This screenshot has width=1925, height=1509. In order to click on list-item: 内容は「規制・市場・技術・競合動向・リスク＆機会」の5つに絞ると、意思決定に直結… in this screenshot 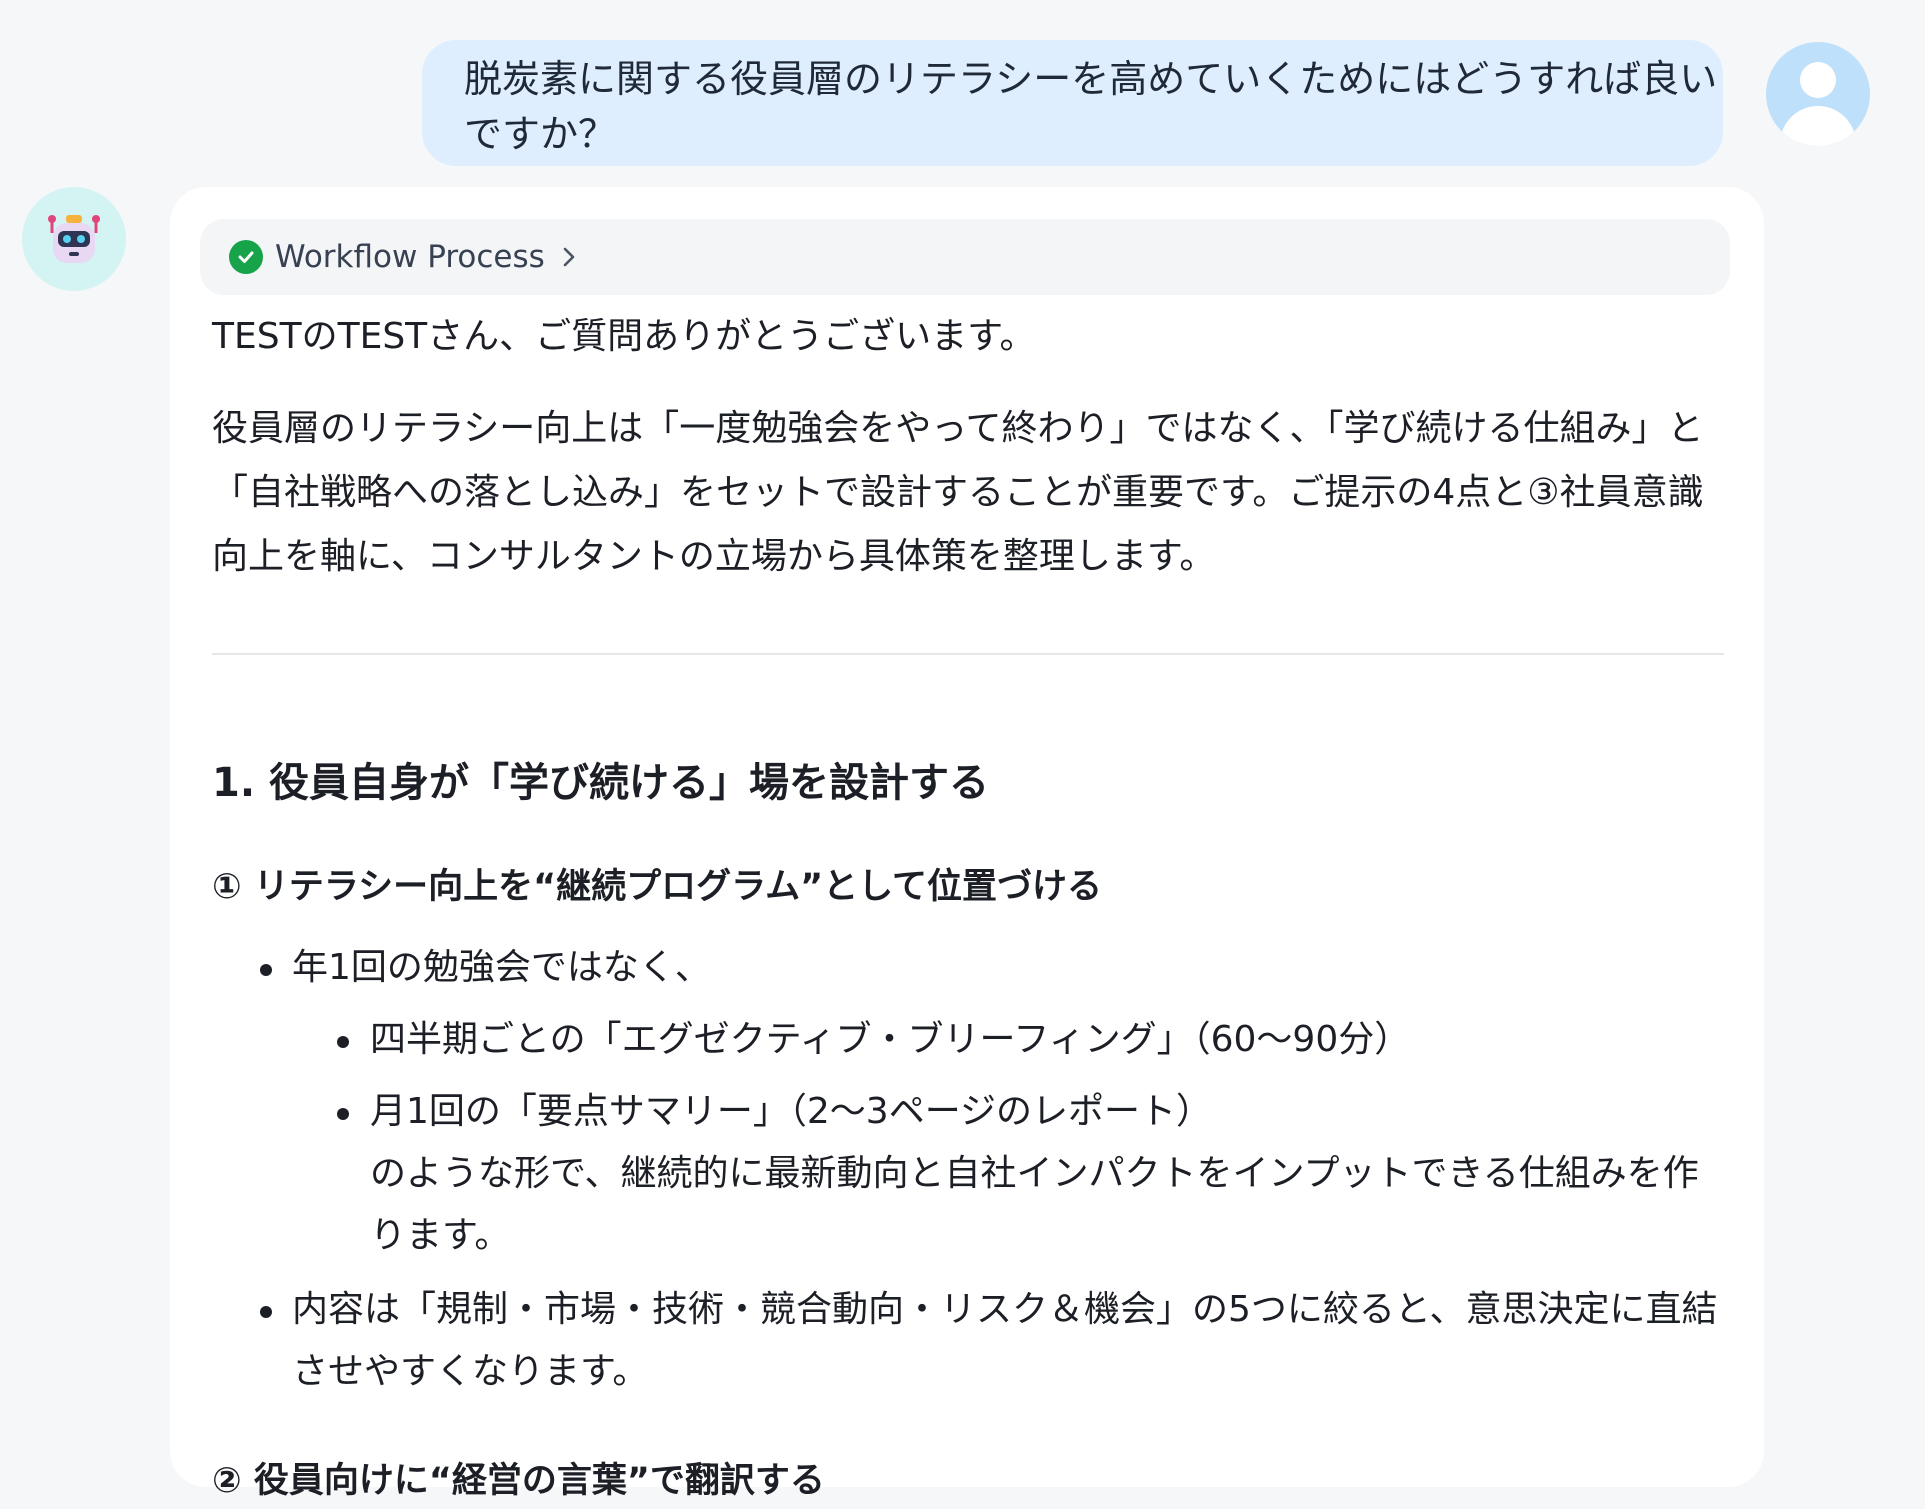, I will do `click(972, 1341)`.